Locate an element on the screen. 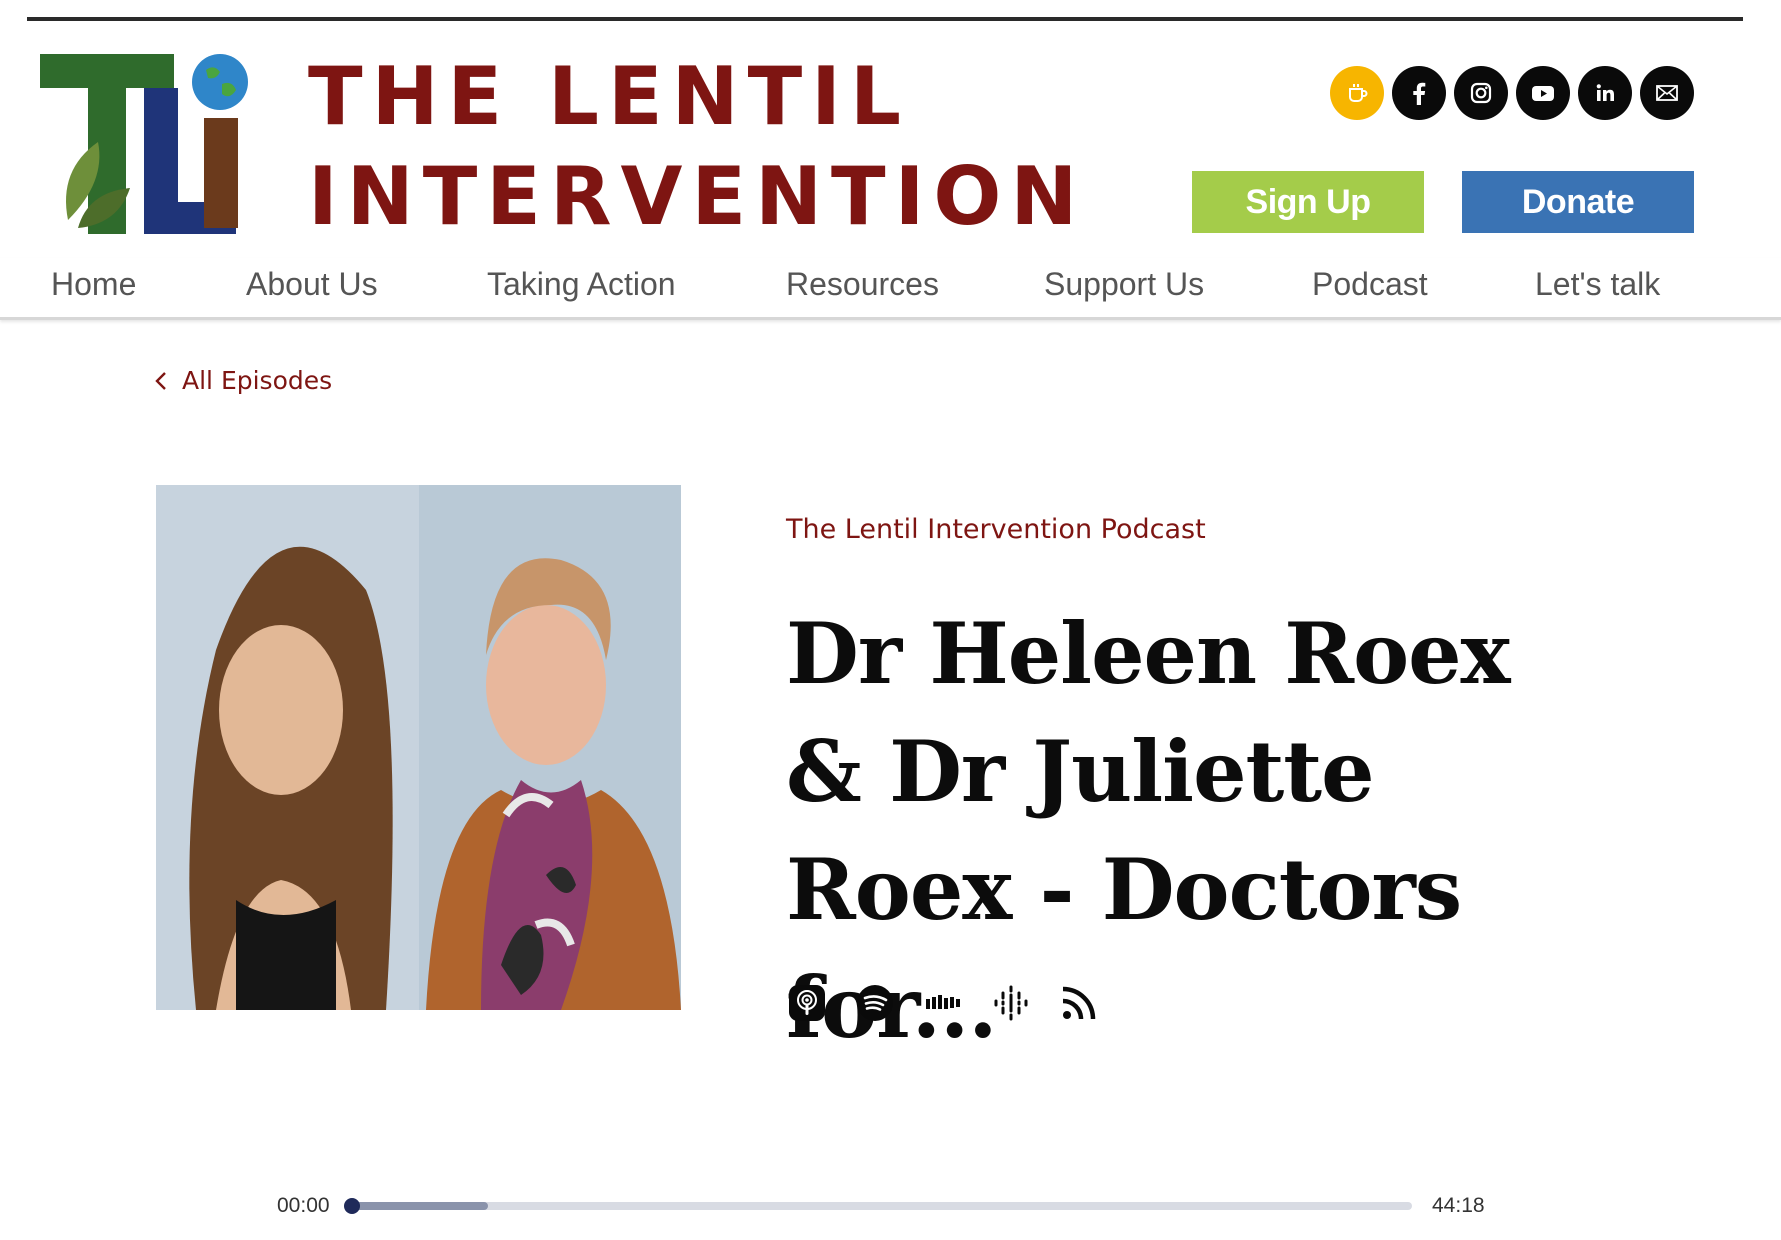 This screenshot has width=1781, height=1240. chevron-left-icon is located at coordinates (160, 380).